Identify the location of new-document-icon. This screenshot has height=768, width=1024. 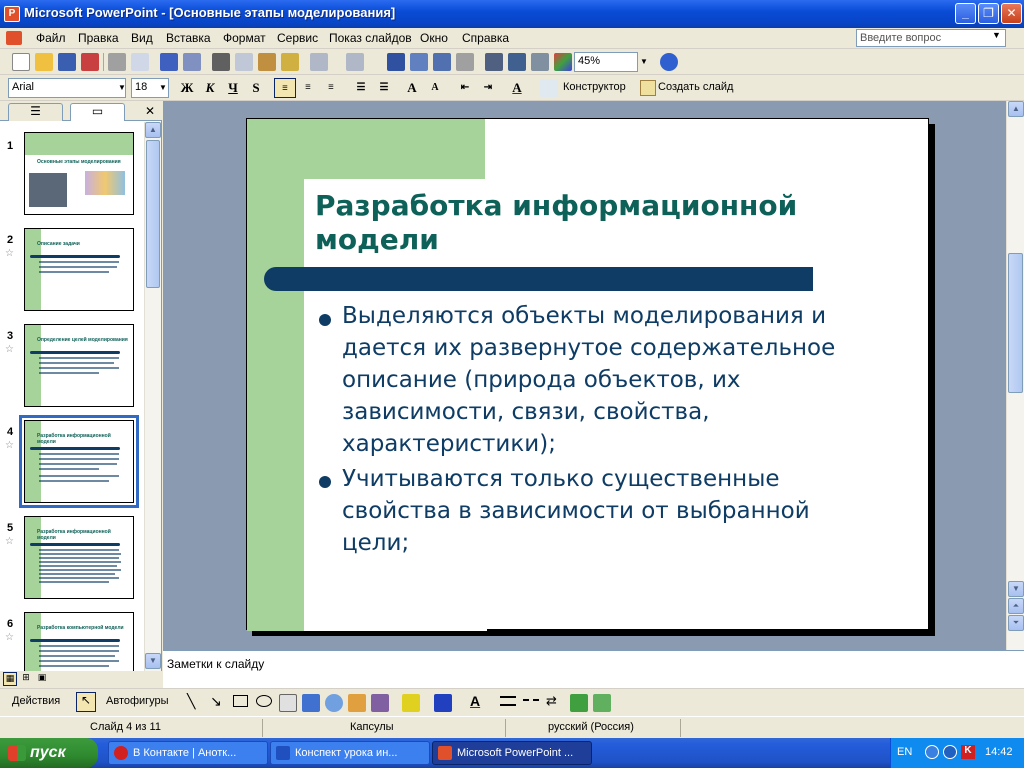
(21, 62).